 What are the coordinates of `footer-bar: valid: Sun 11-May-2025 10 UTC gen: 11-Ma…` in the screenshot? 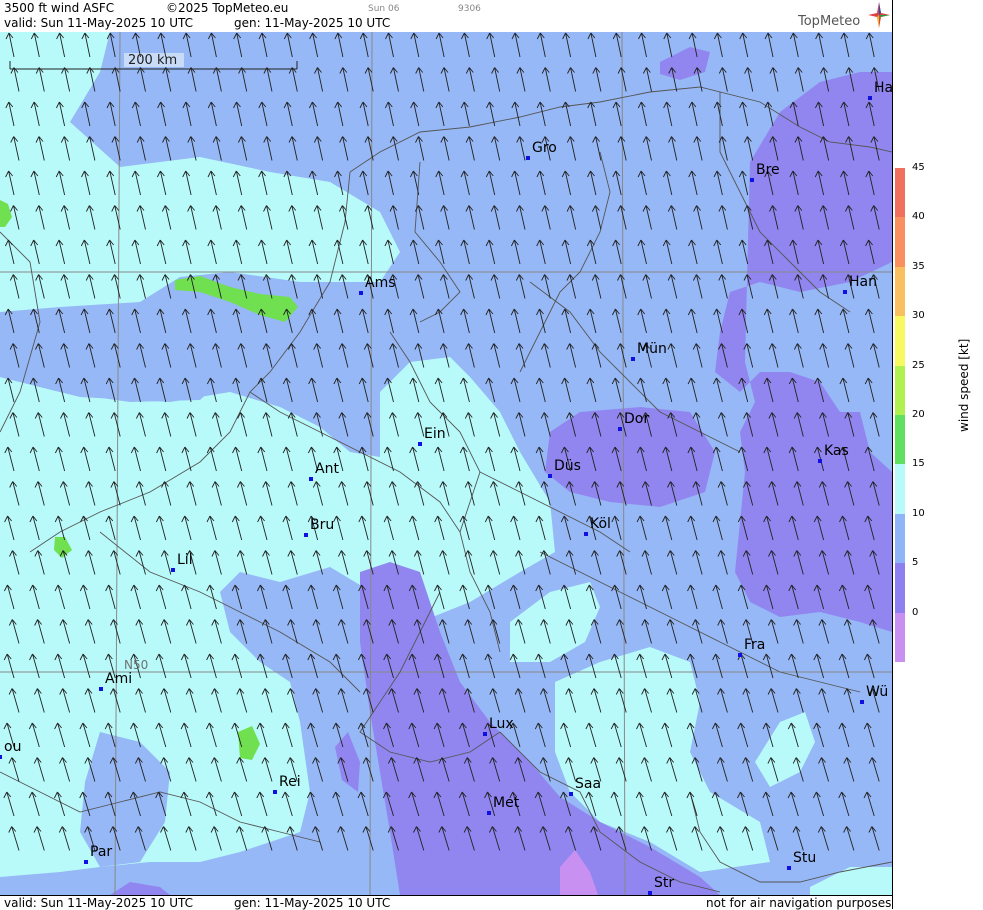 It's located at (446, 902).